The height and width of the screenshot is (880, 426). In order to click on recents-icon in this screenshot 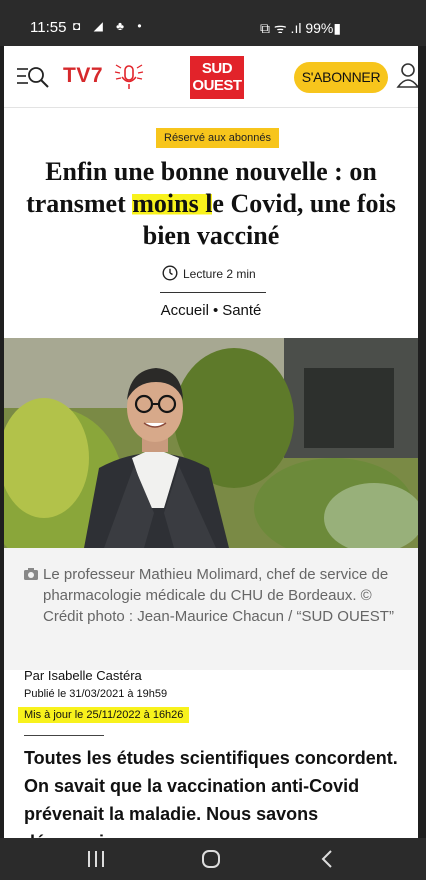, I will do `click(96, 859)`.